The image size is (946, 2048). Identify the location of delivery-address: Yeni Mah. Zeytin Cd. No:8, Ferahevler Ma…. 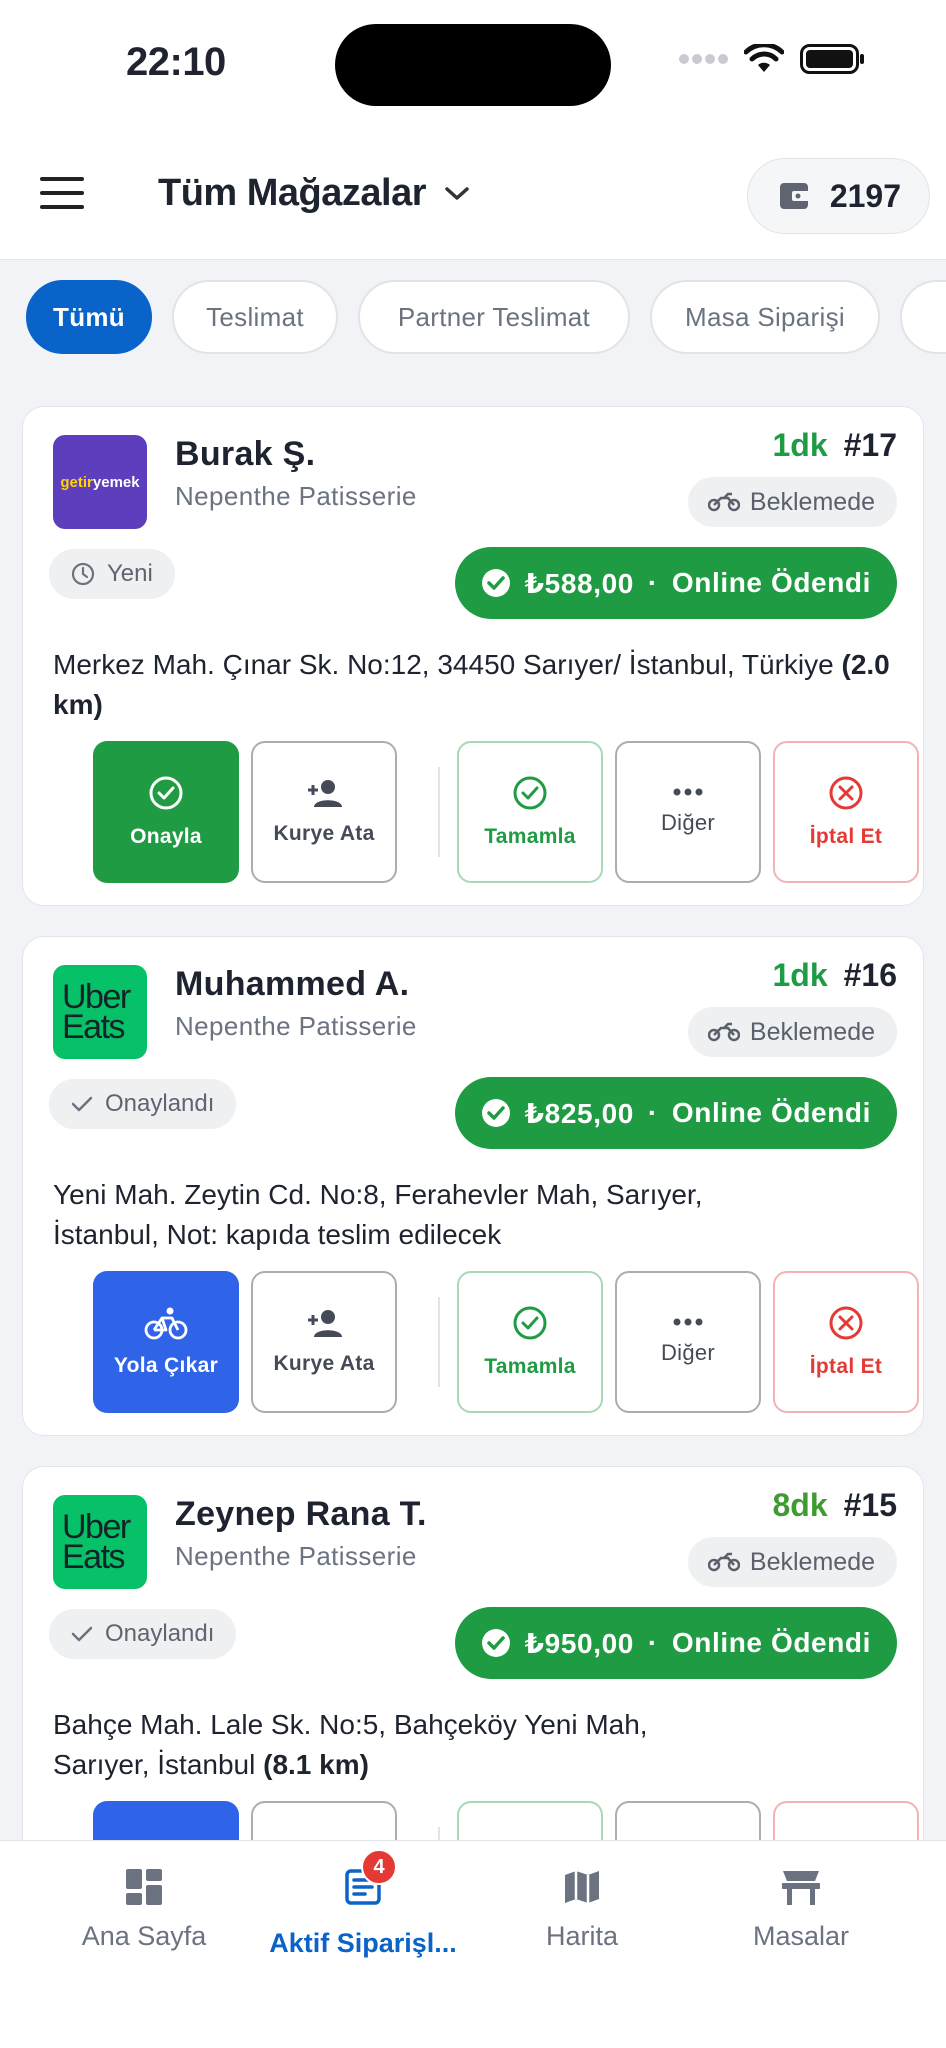
(378, 1214).